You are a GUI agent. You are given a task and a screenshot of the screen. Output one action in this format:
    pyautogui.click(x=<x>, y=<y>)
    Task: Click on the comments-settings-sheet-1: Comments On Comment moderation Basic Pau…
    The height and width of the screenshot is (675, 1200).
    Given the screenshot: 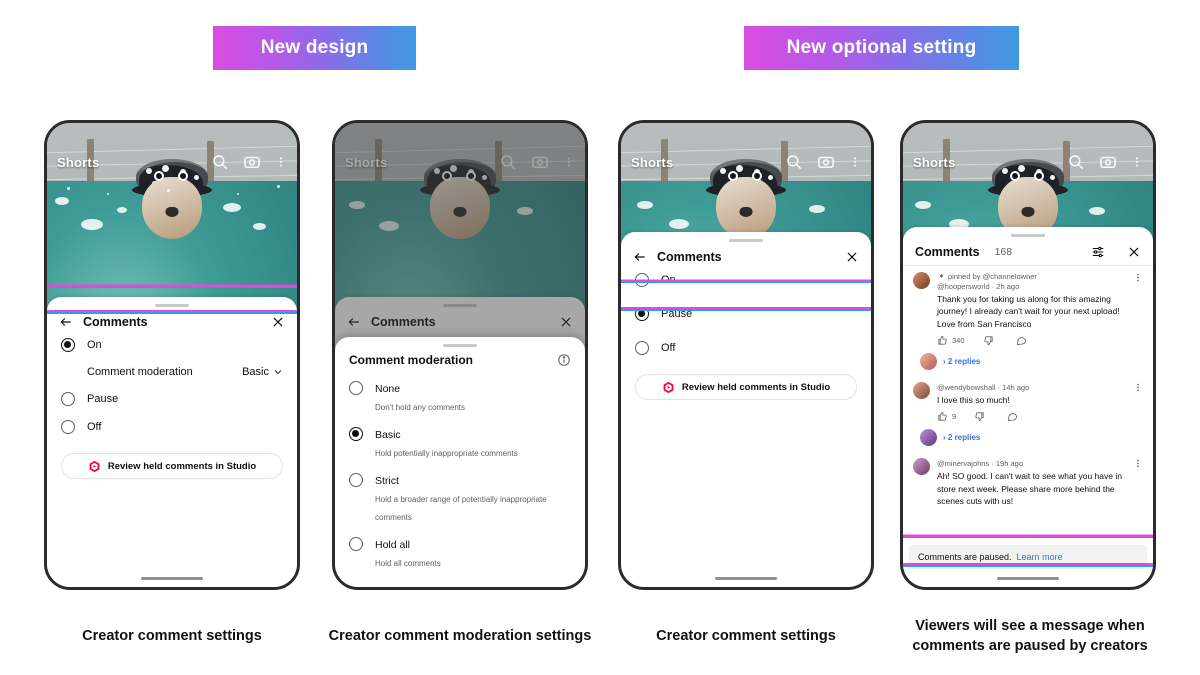 What is the action you would take?
    pyautogui.click(x=172, y=442)
    